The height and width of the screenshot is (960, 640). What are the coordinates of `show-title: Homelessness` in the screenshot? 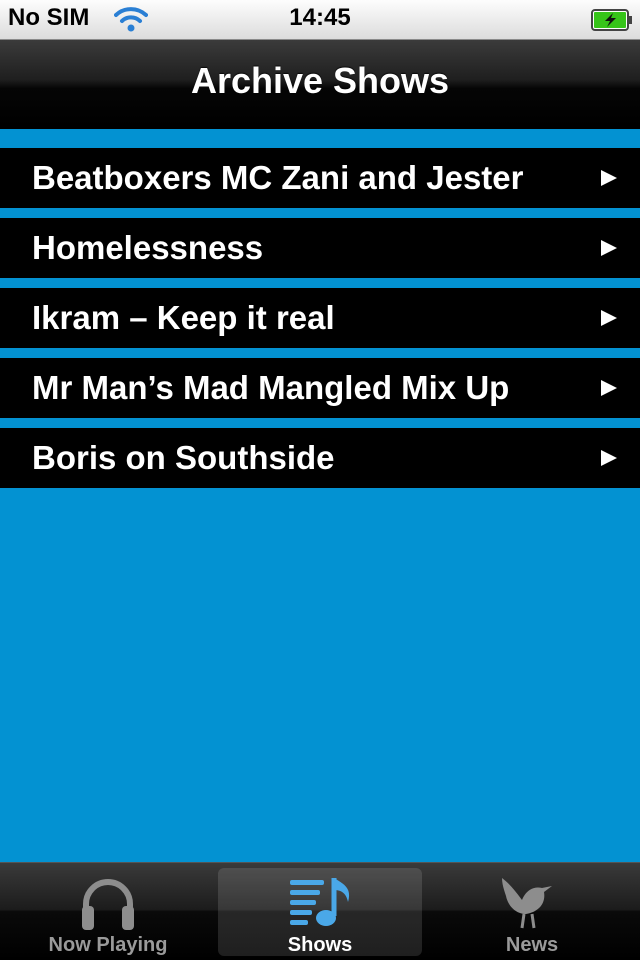 It's located at (148, 247).